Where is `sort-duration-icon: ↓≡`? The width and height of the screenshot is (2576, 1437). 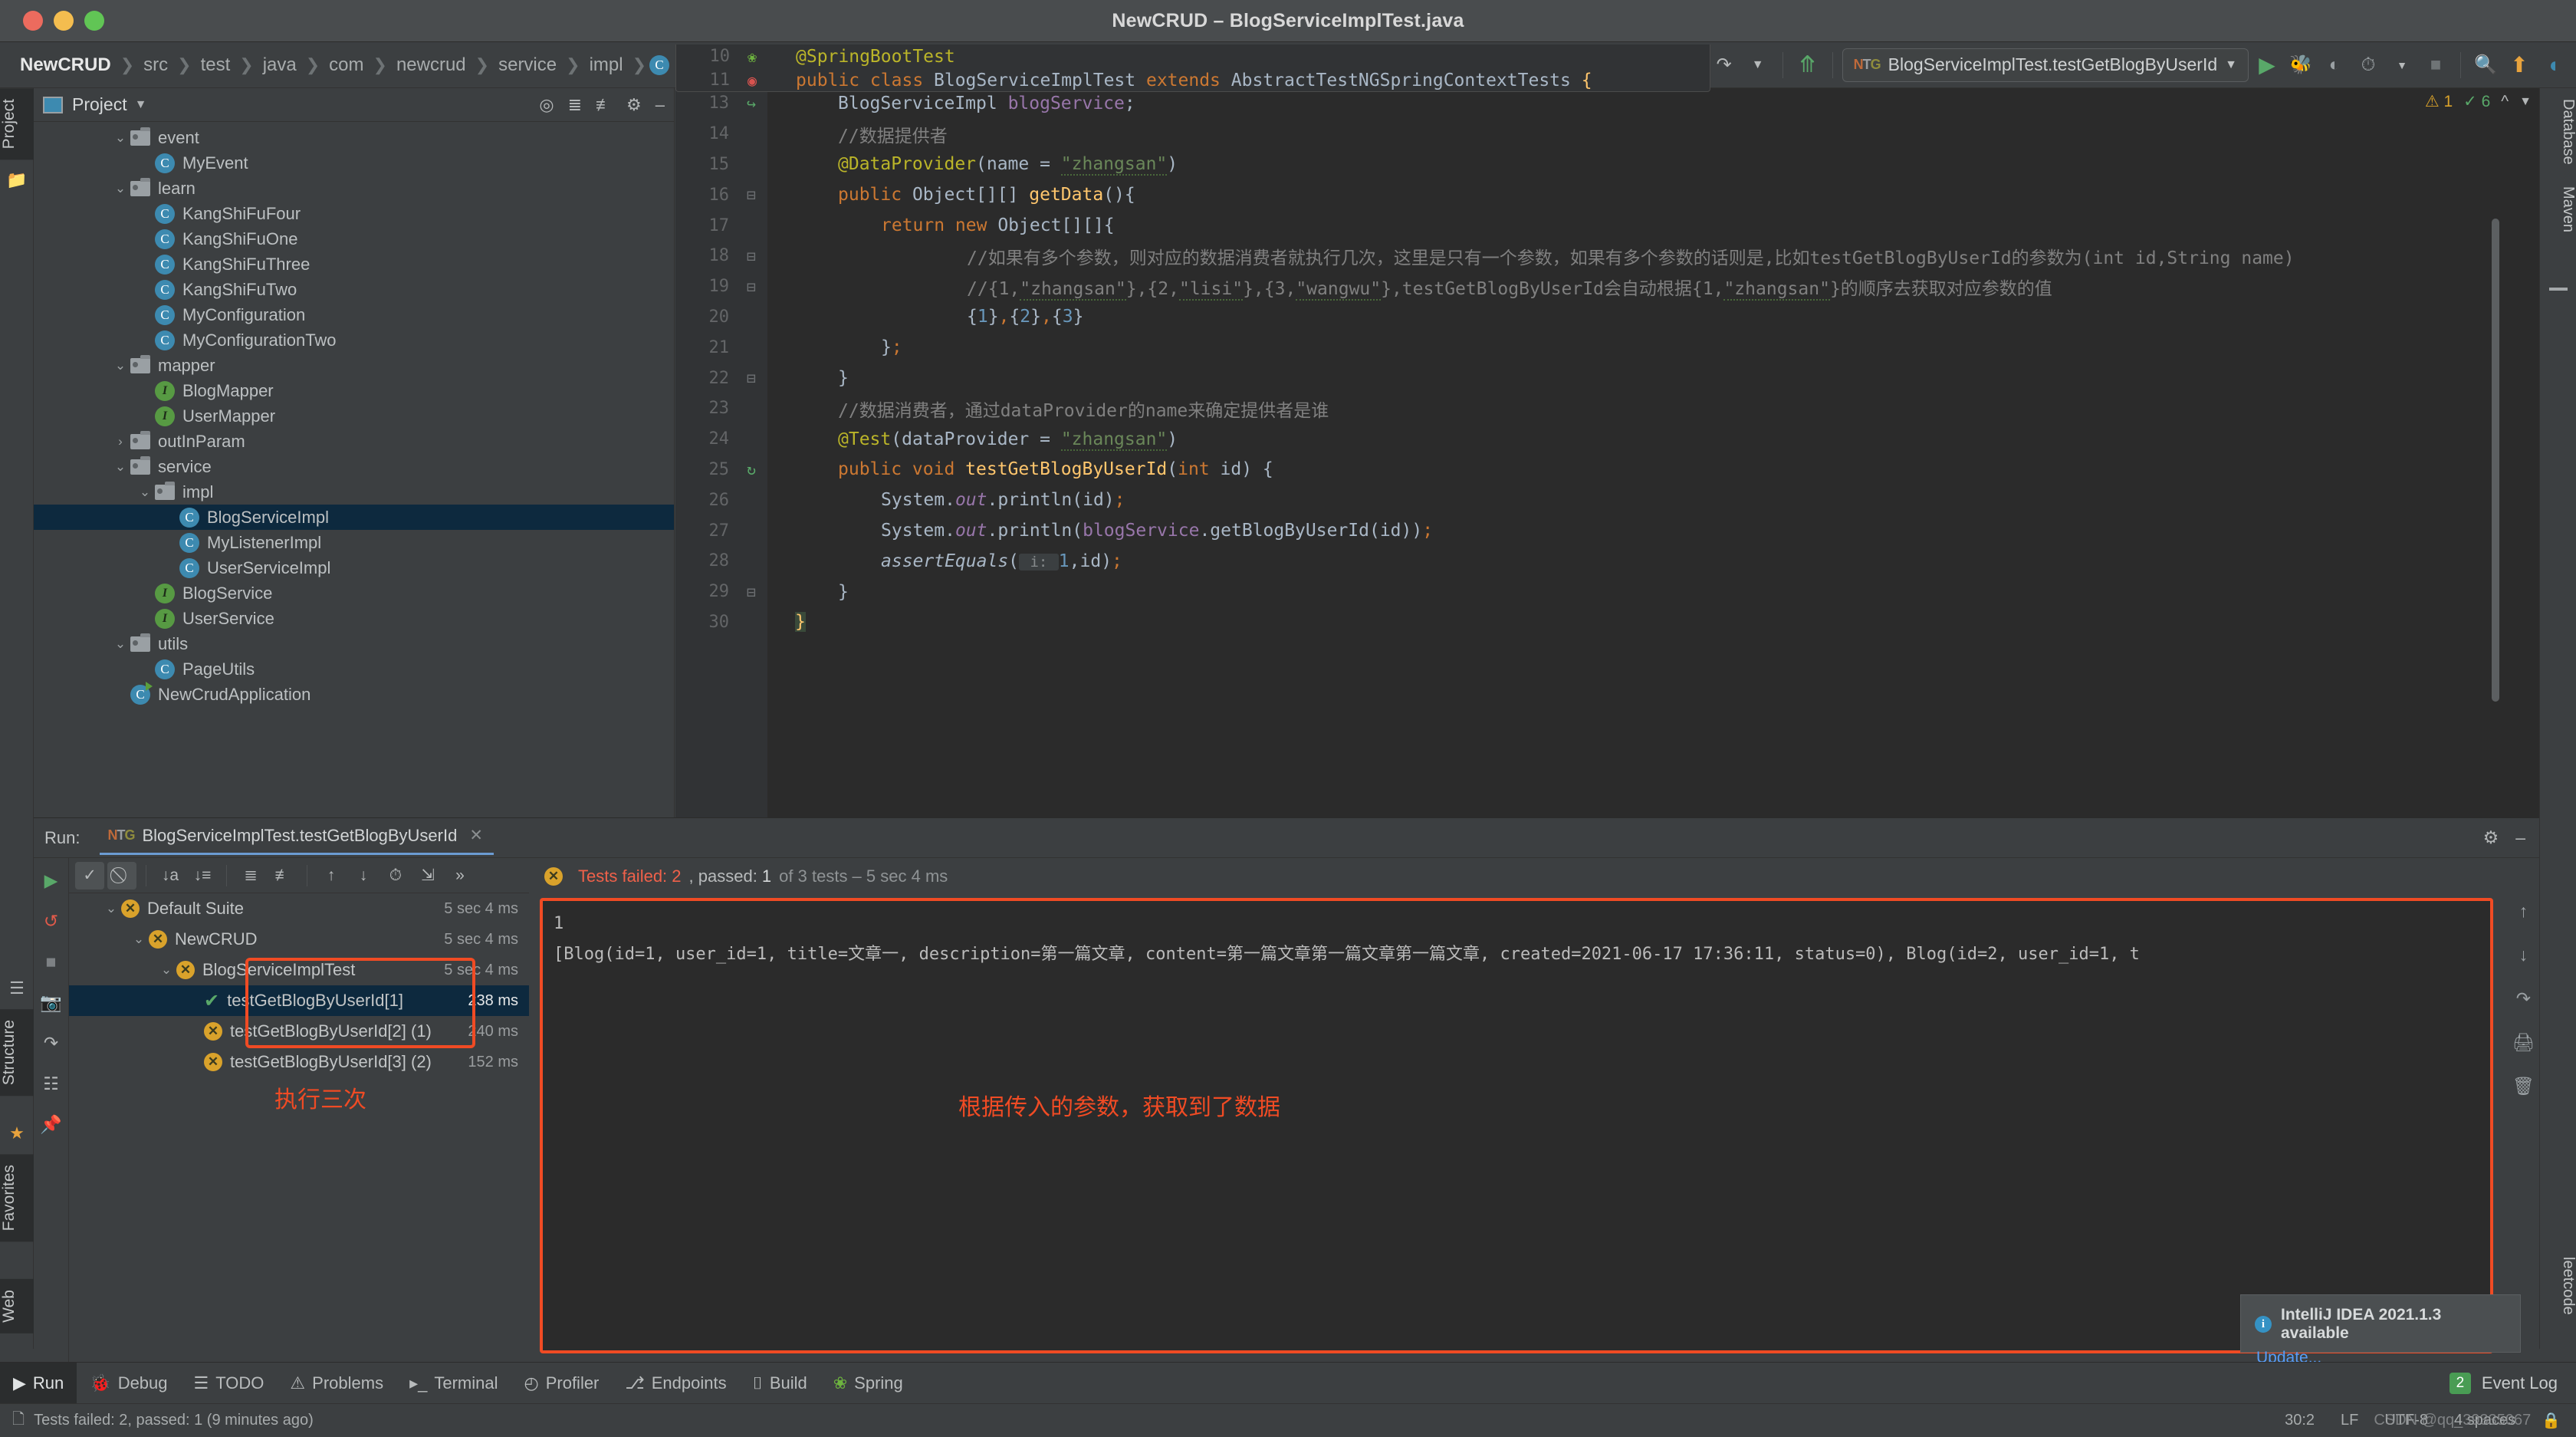 sort-duration-icon: ↓≡ is located at coordinates (202, 875).